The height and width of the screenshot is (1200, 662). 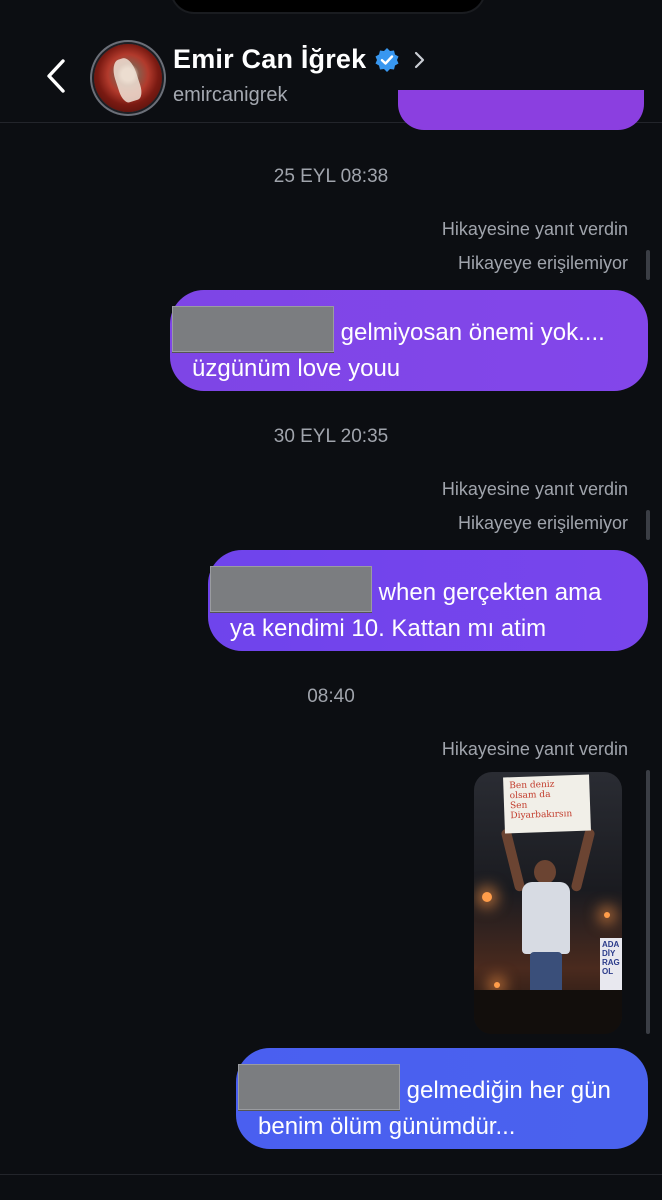 I want to click on chevron-right-icon, so click(x=420, y=60).